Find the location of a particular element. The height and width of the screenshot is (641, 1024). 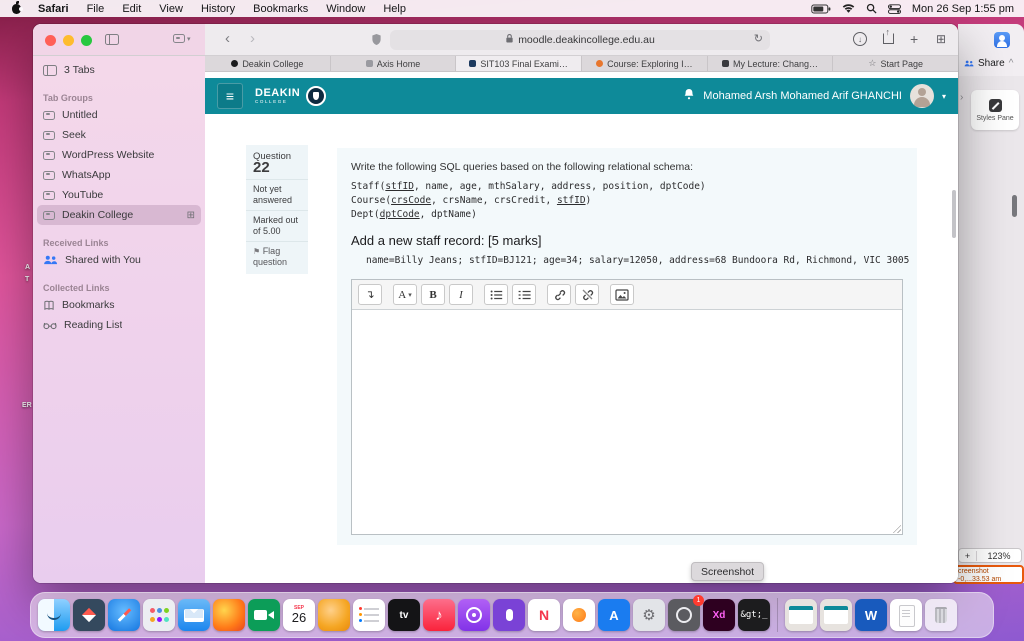

page-scrollbar is located at coordinates (954, 214).